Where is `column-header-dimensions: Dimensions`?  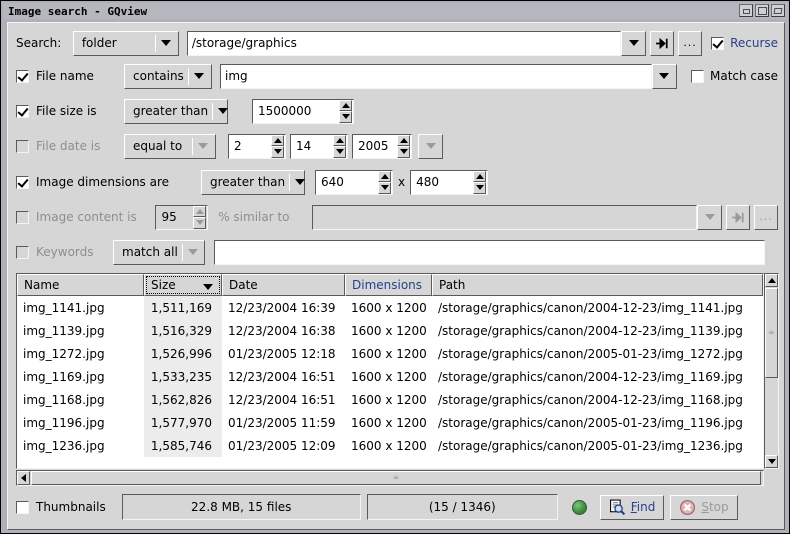
column-header-dimensions: Dimensions is located at coordinates (388, 285).